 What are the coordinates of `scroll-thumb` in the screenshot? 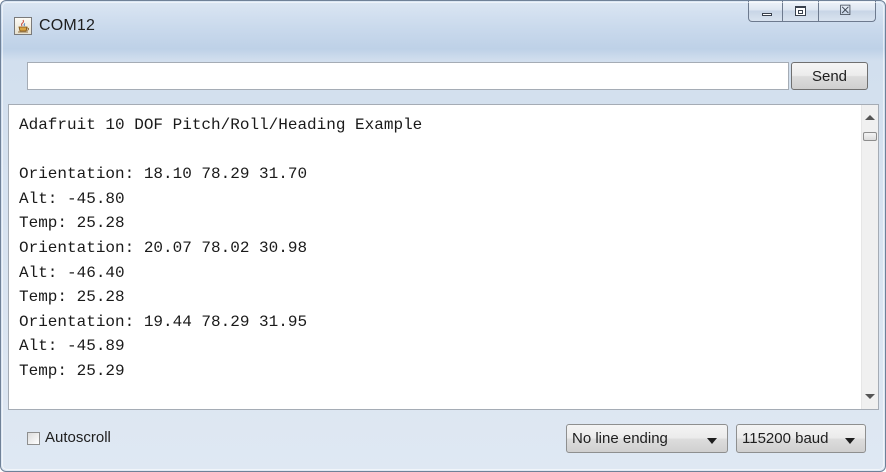 It's located at (870, 136).